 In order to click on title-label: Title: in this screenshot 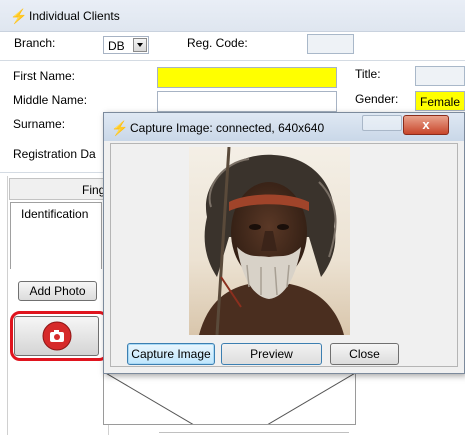, I will do `click(368, 74)`.